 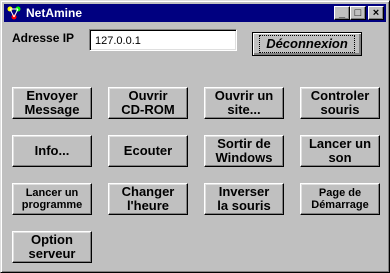 I want to click on listen-button: Ecouter, so click(x=148, y=151).